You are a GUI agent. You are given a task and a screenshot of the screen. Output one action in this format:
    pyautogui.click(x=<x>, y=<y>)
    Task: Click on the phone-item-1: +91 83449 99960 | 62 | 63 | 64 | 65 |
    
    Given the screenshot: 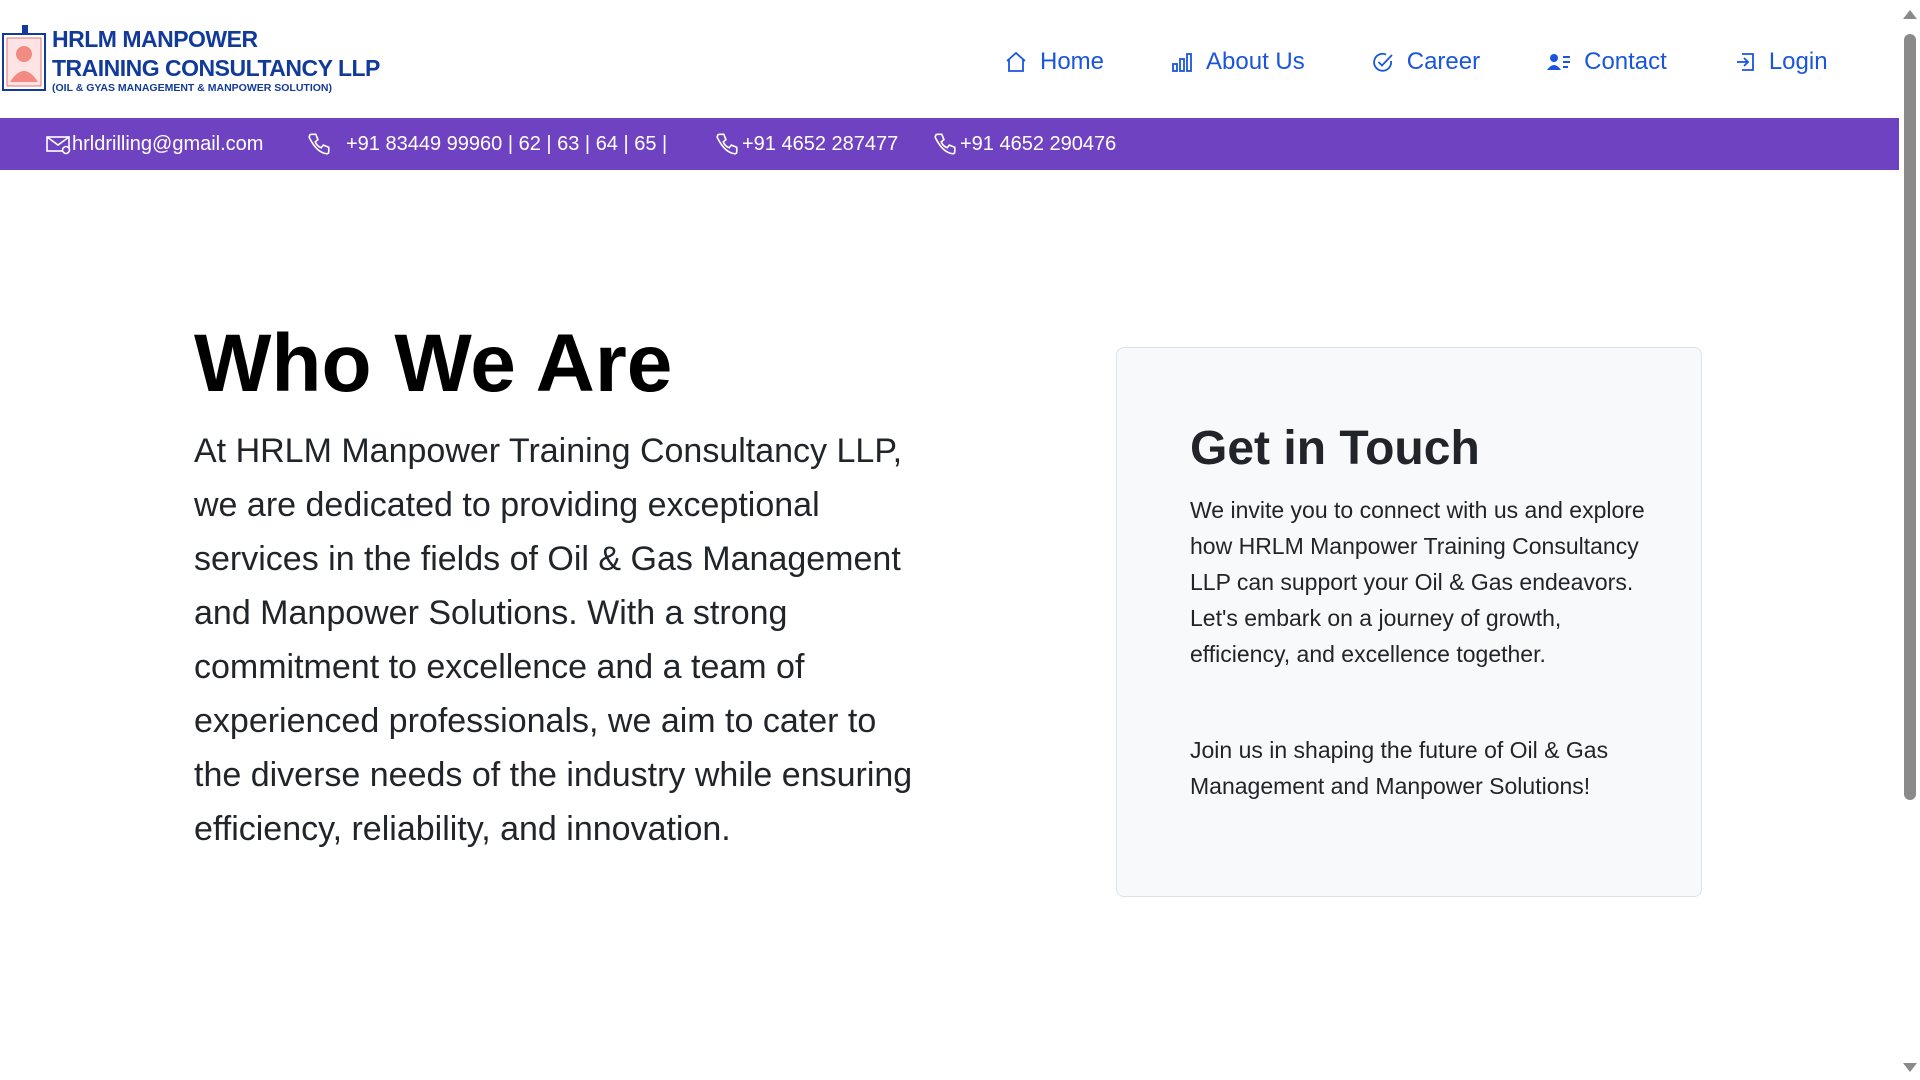 What is the action you would take?
    pyautogui.click(x=486, y=144)
    